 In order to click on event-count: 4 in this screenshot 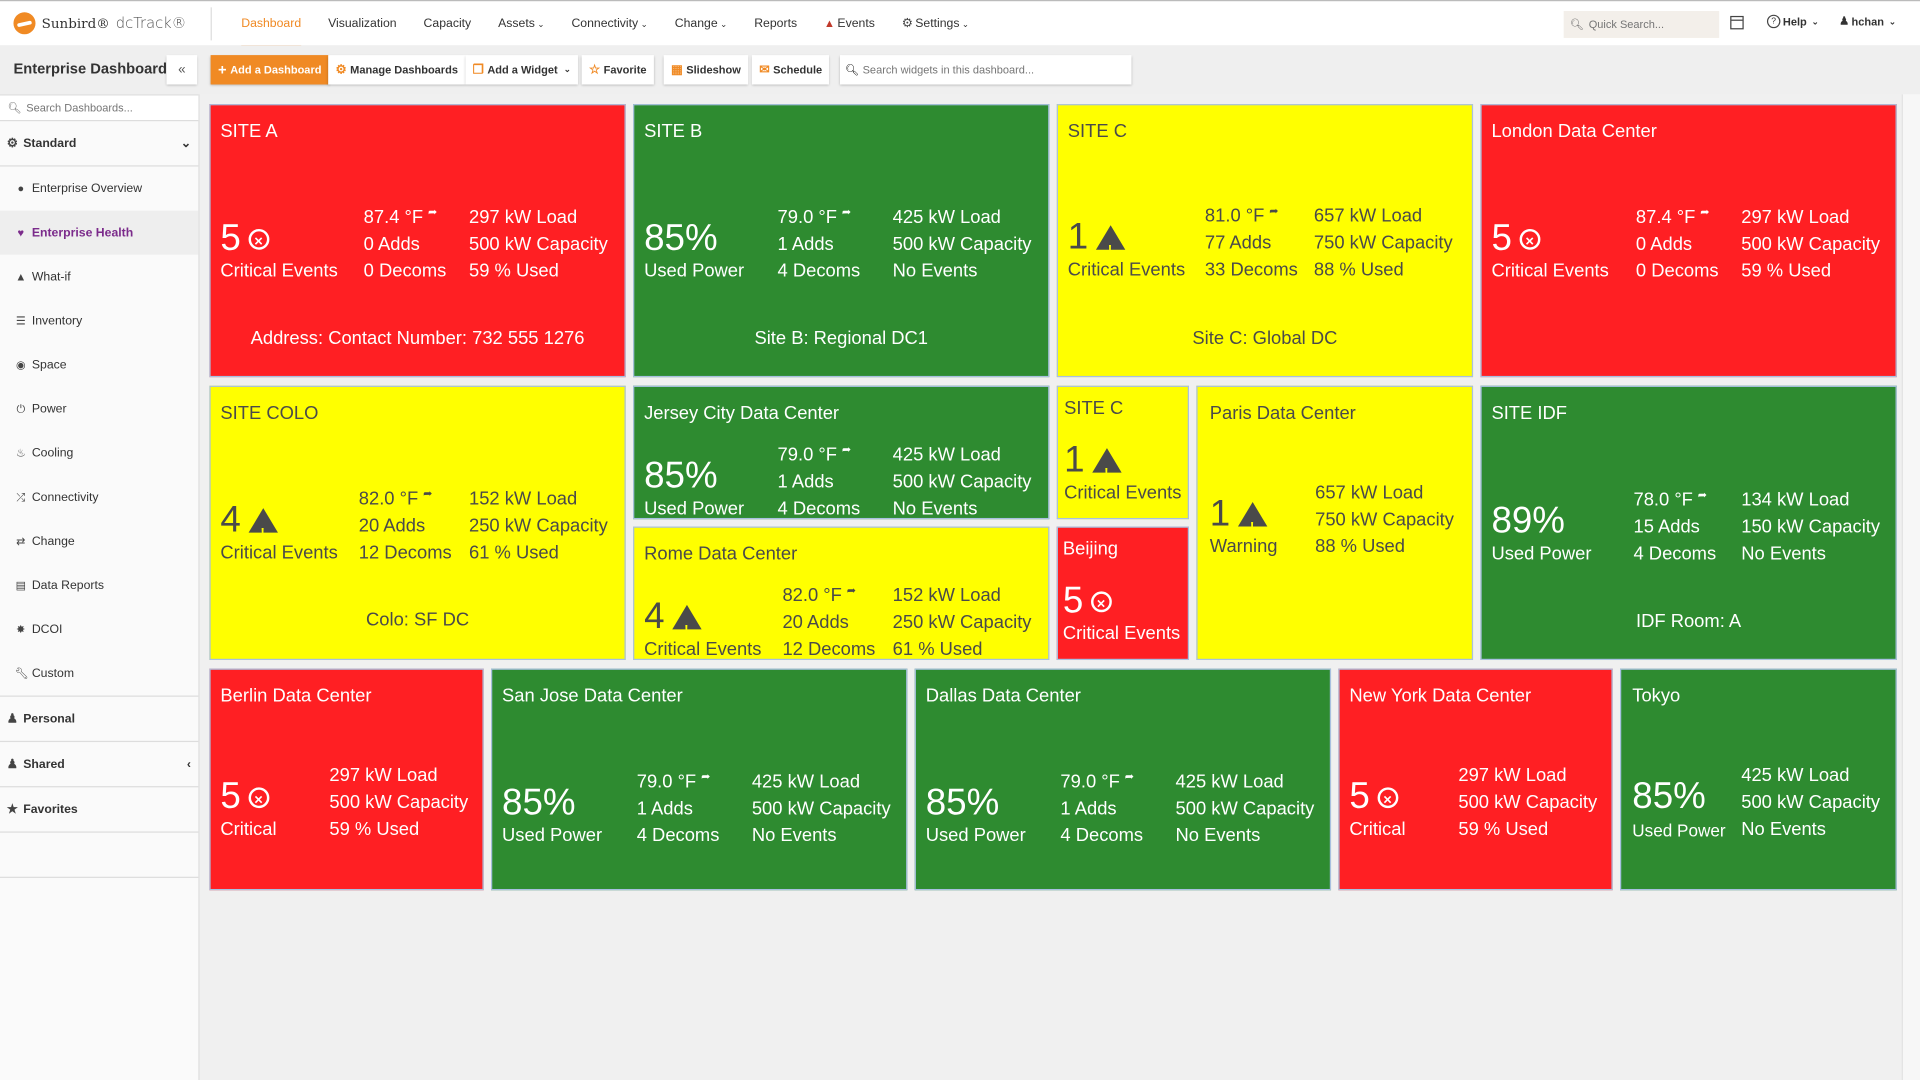, I will do `click(230, 520)`.